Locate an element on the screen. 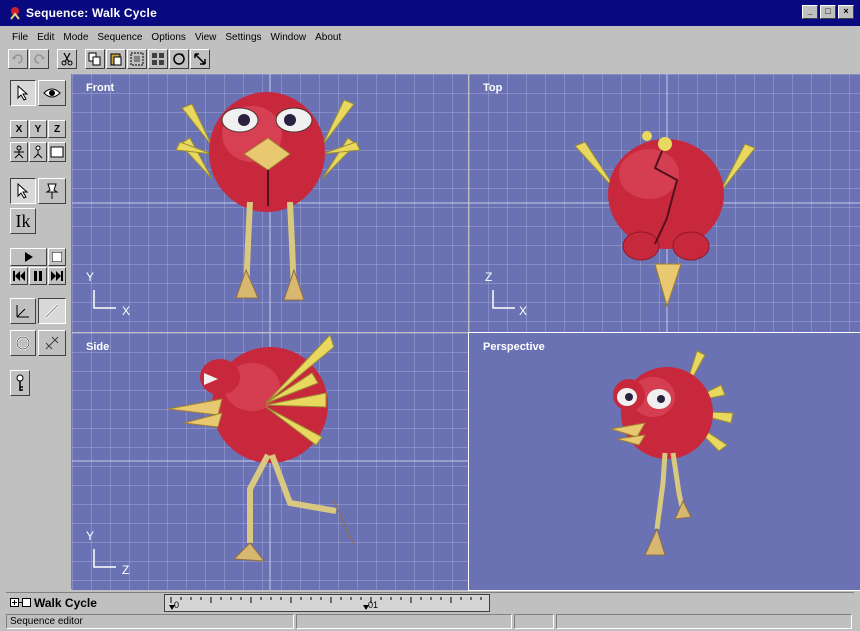 This screenshot has height=631, width=860. close-button: × is located at coordinates (846, 12).